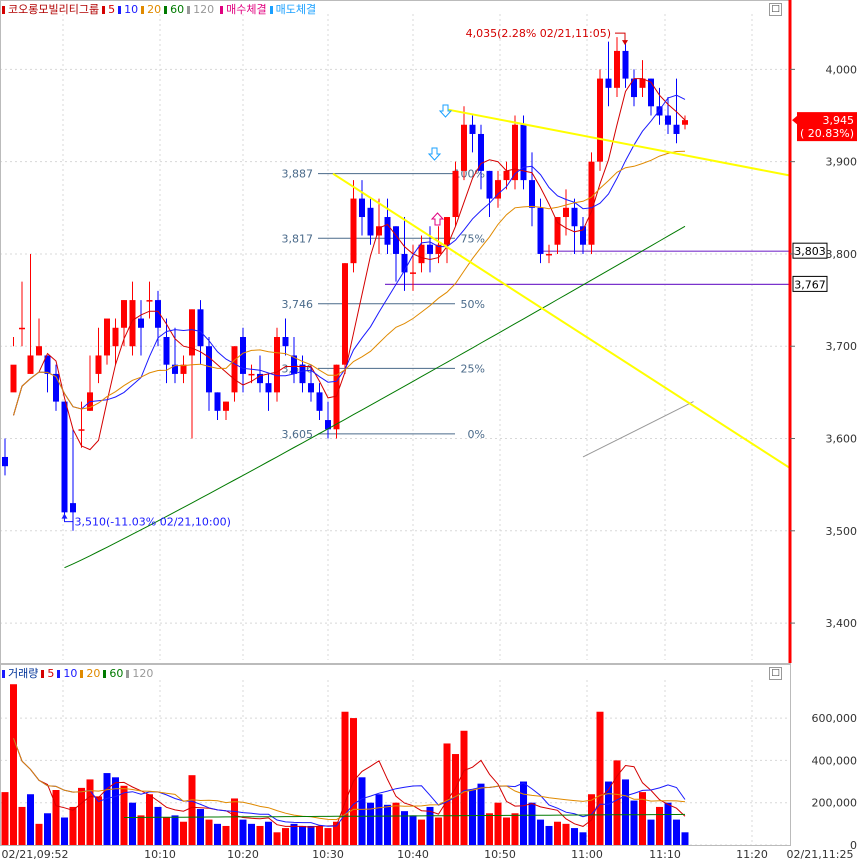 The image size is (859, 863). Describe the element at coordinates (473, 238) in the screenshot. I see `fibonacci-pct-label: 75%` at that location.